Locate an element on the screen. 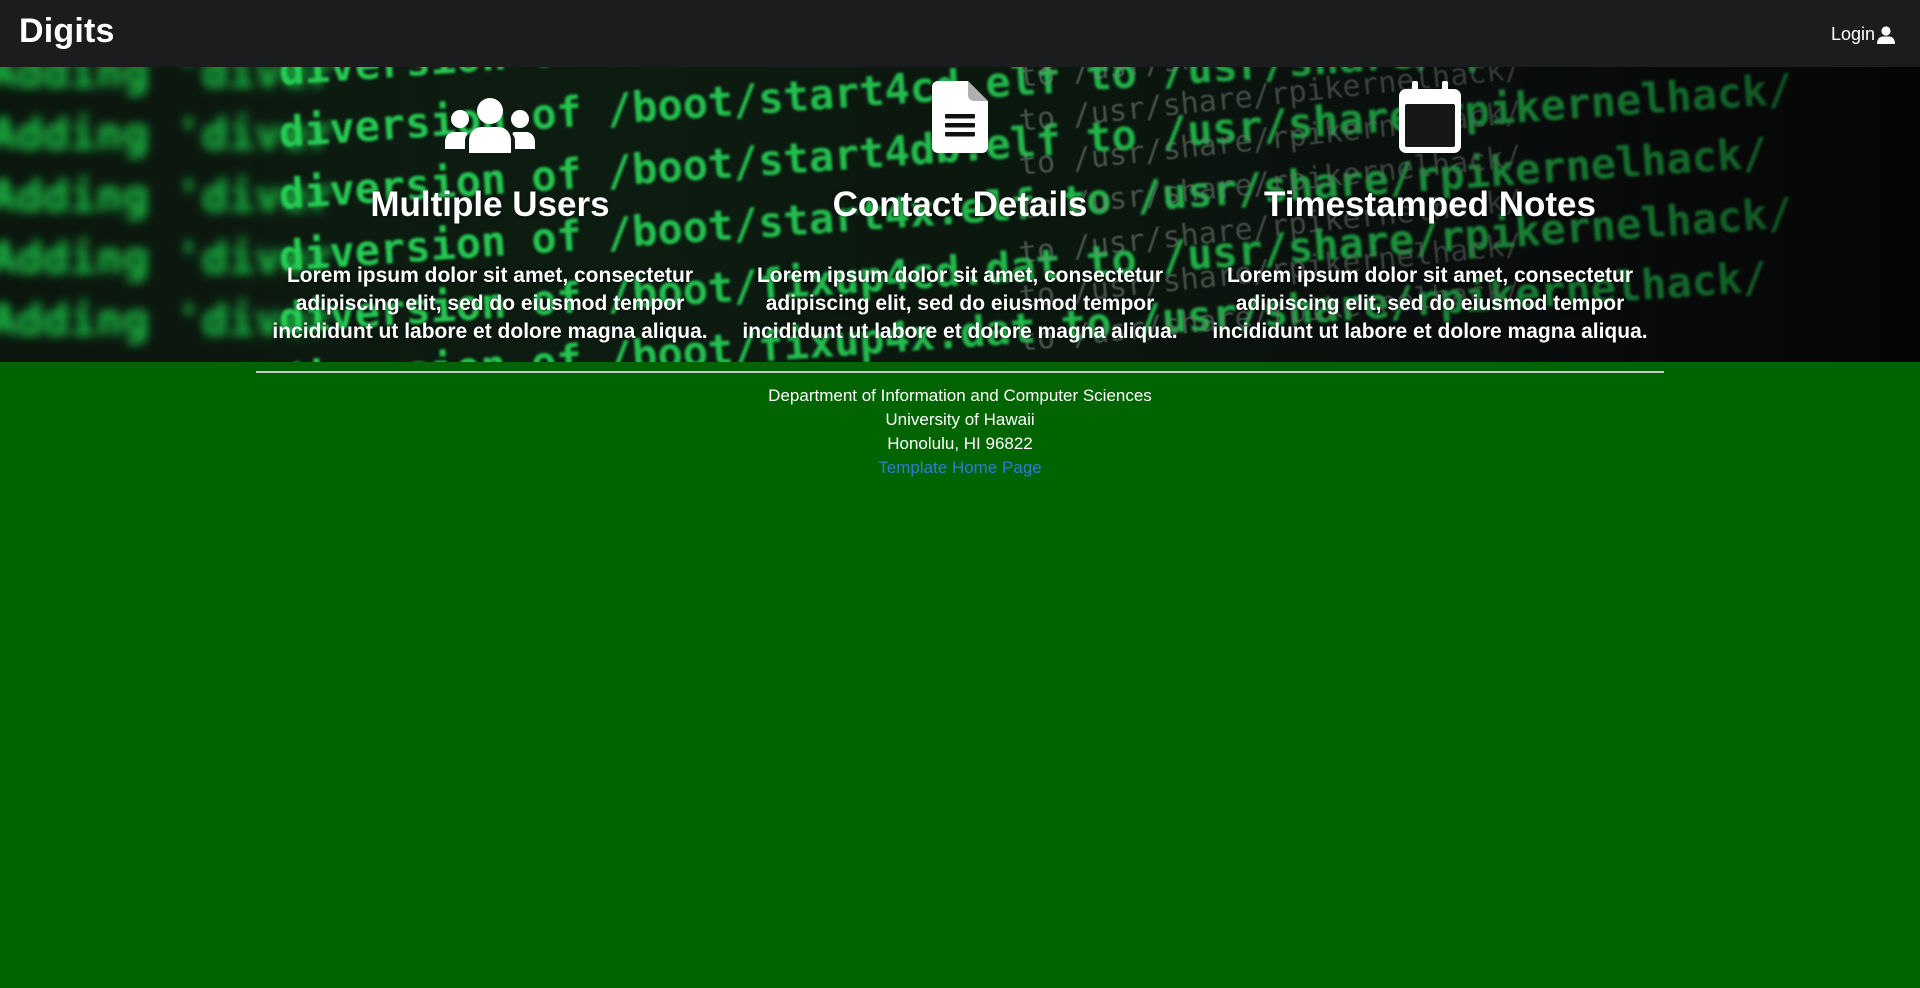  login-dropdown: Login is located at coordinates (1863, 34).